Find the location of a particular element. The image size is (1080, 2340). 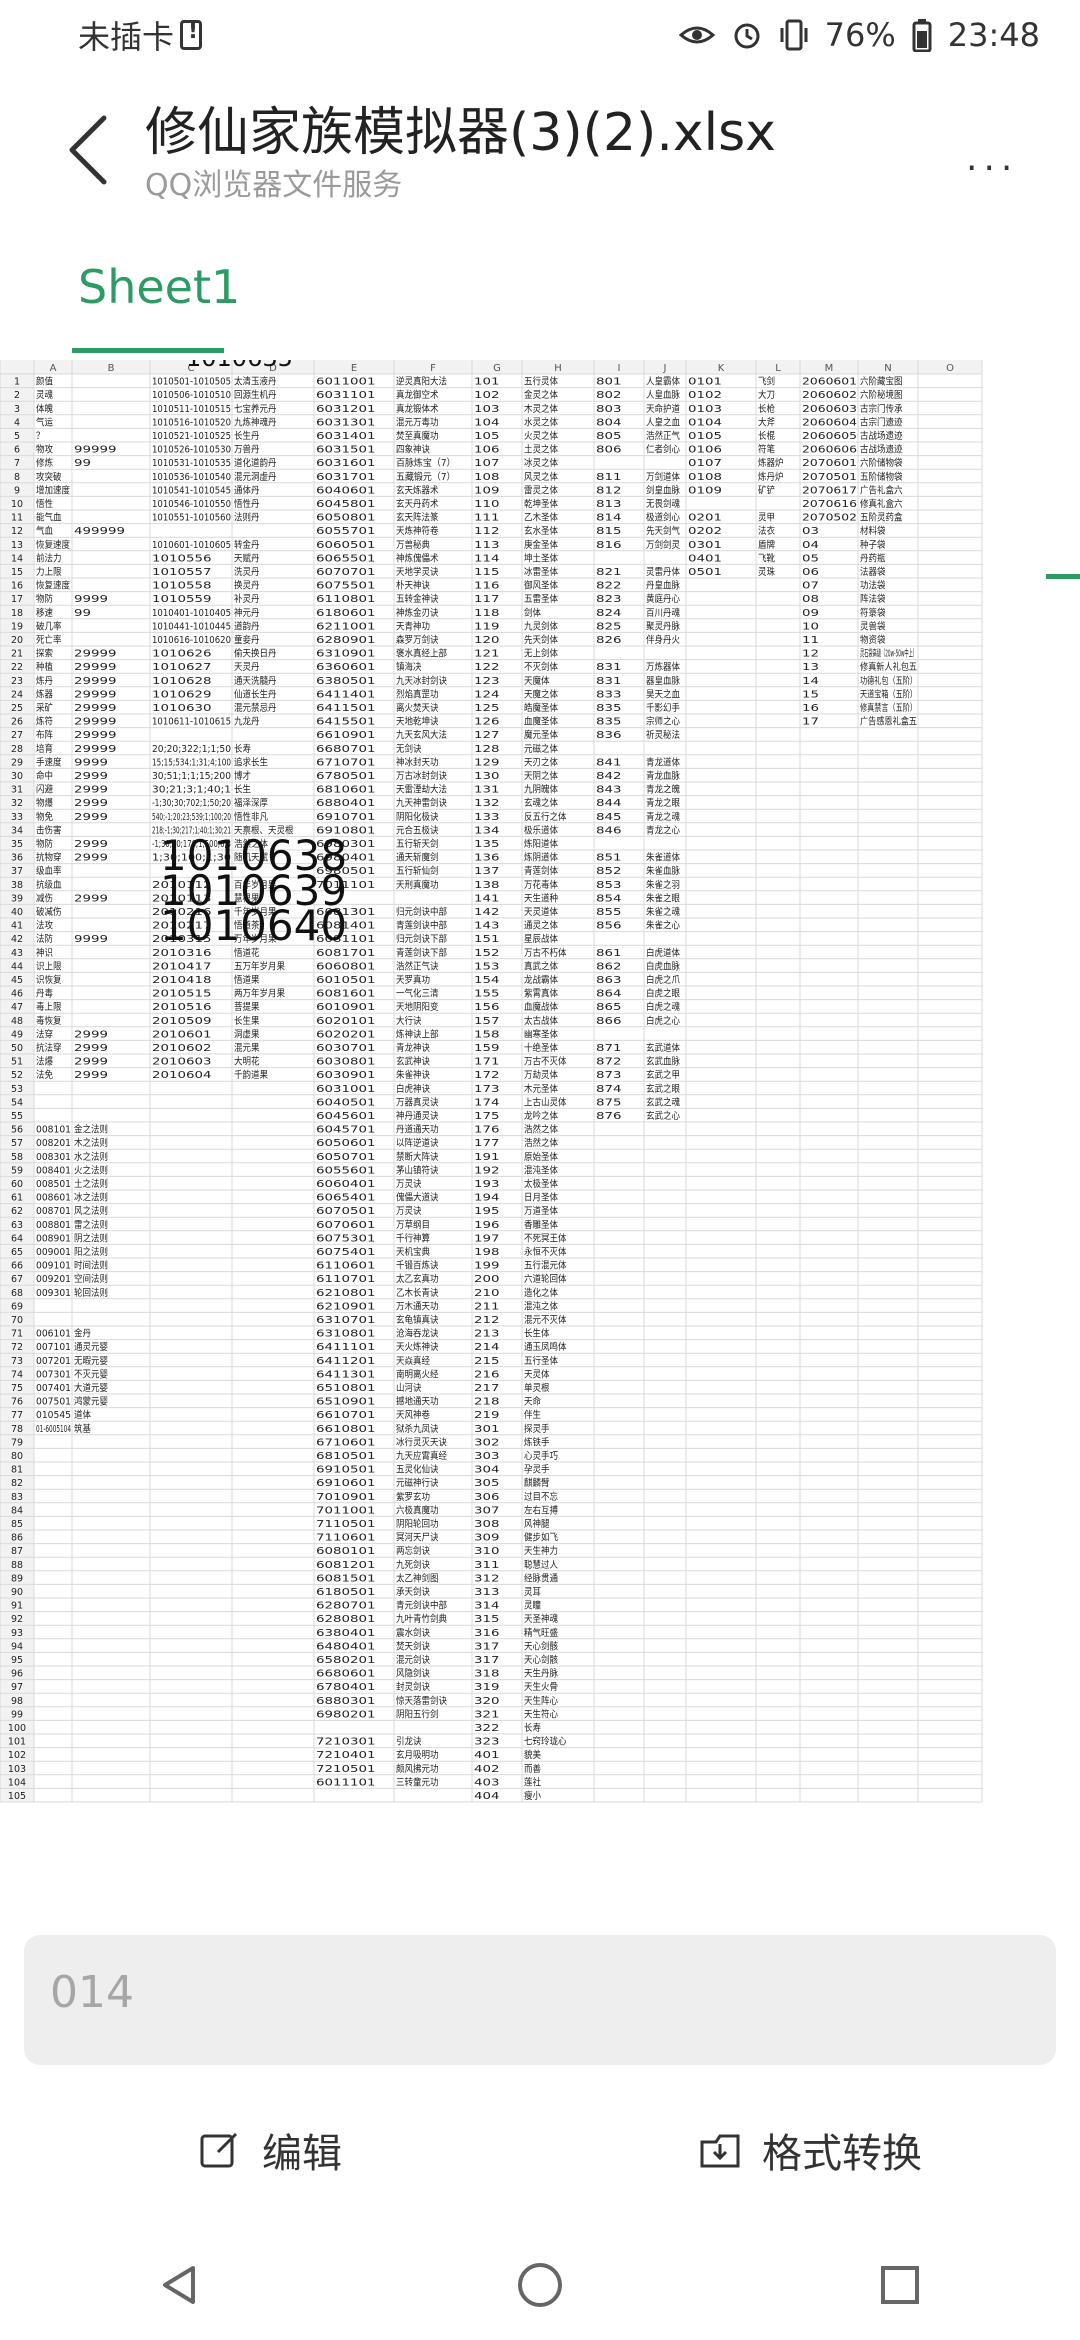

cell-value: 真龙锻体术 is located at coordinates (417, 409).